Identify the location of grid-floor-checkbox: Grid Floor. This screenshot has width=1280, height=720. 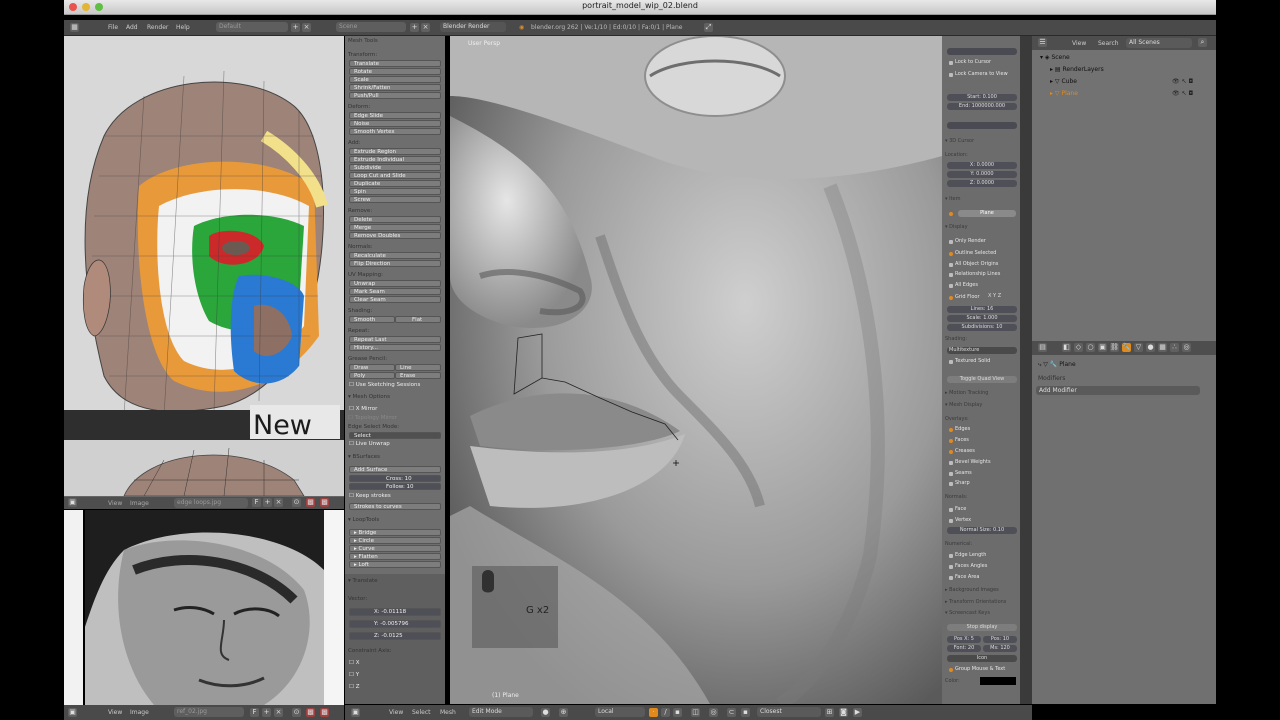
(967, 297).